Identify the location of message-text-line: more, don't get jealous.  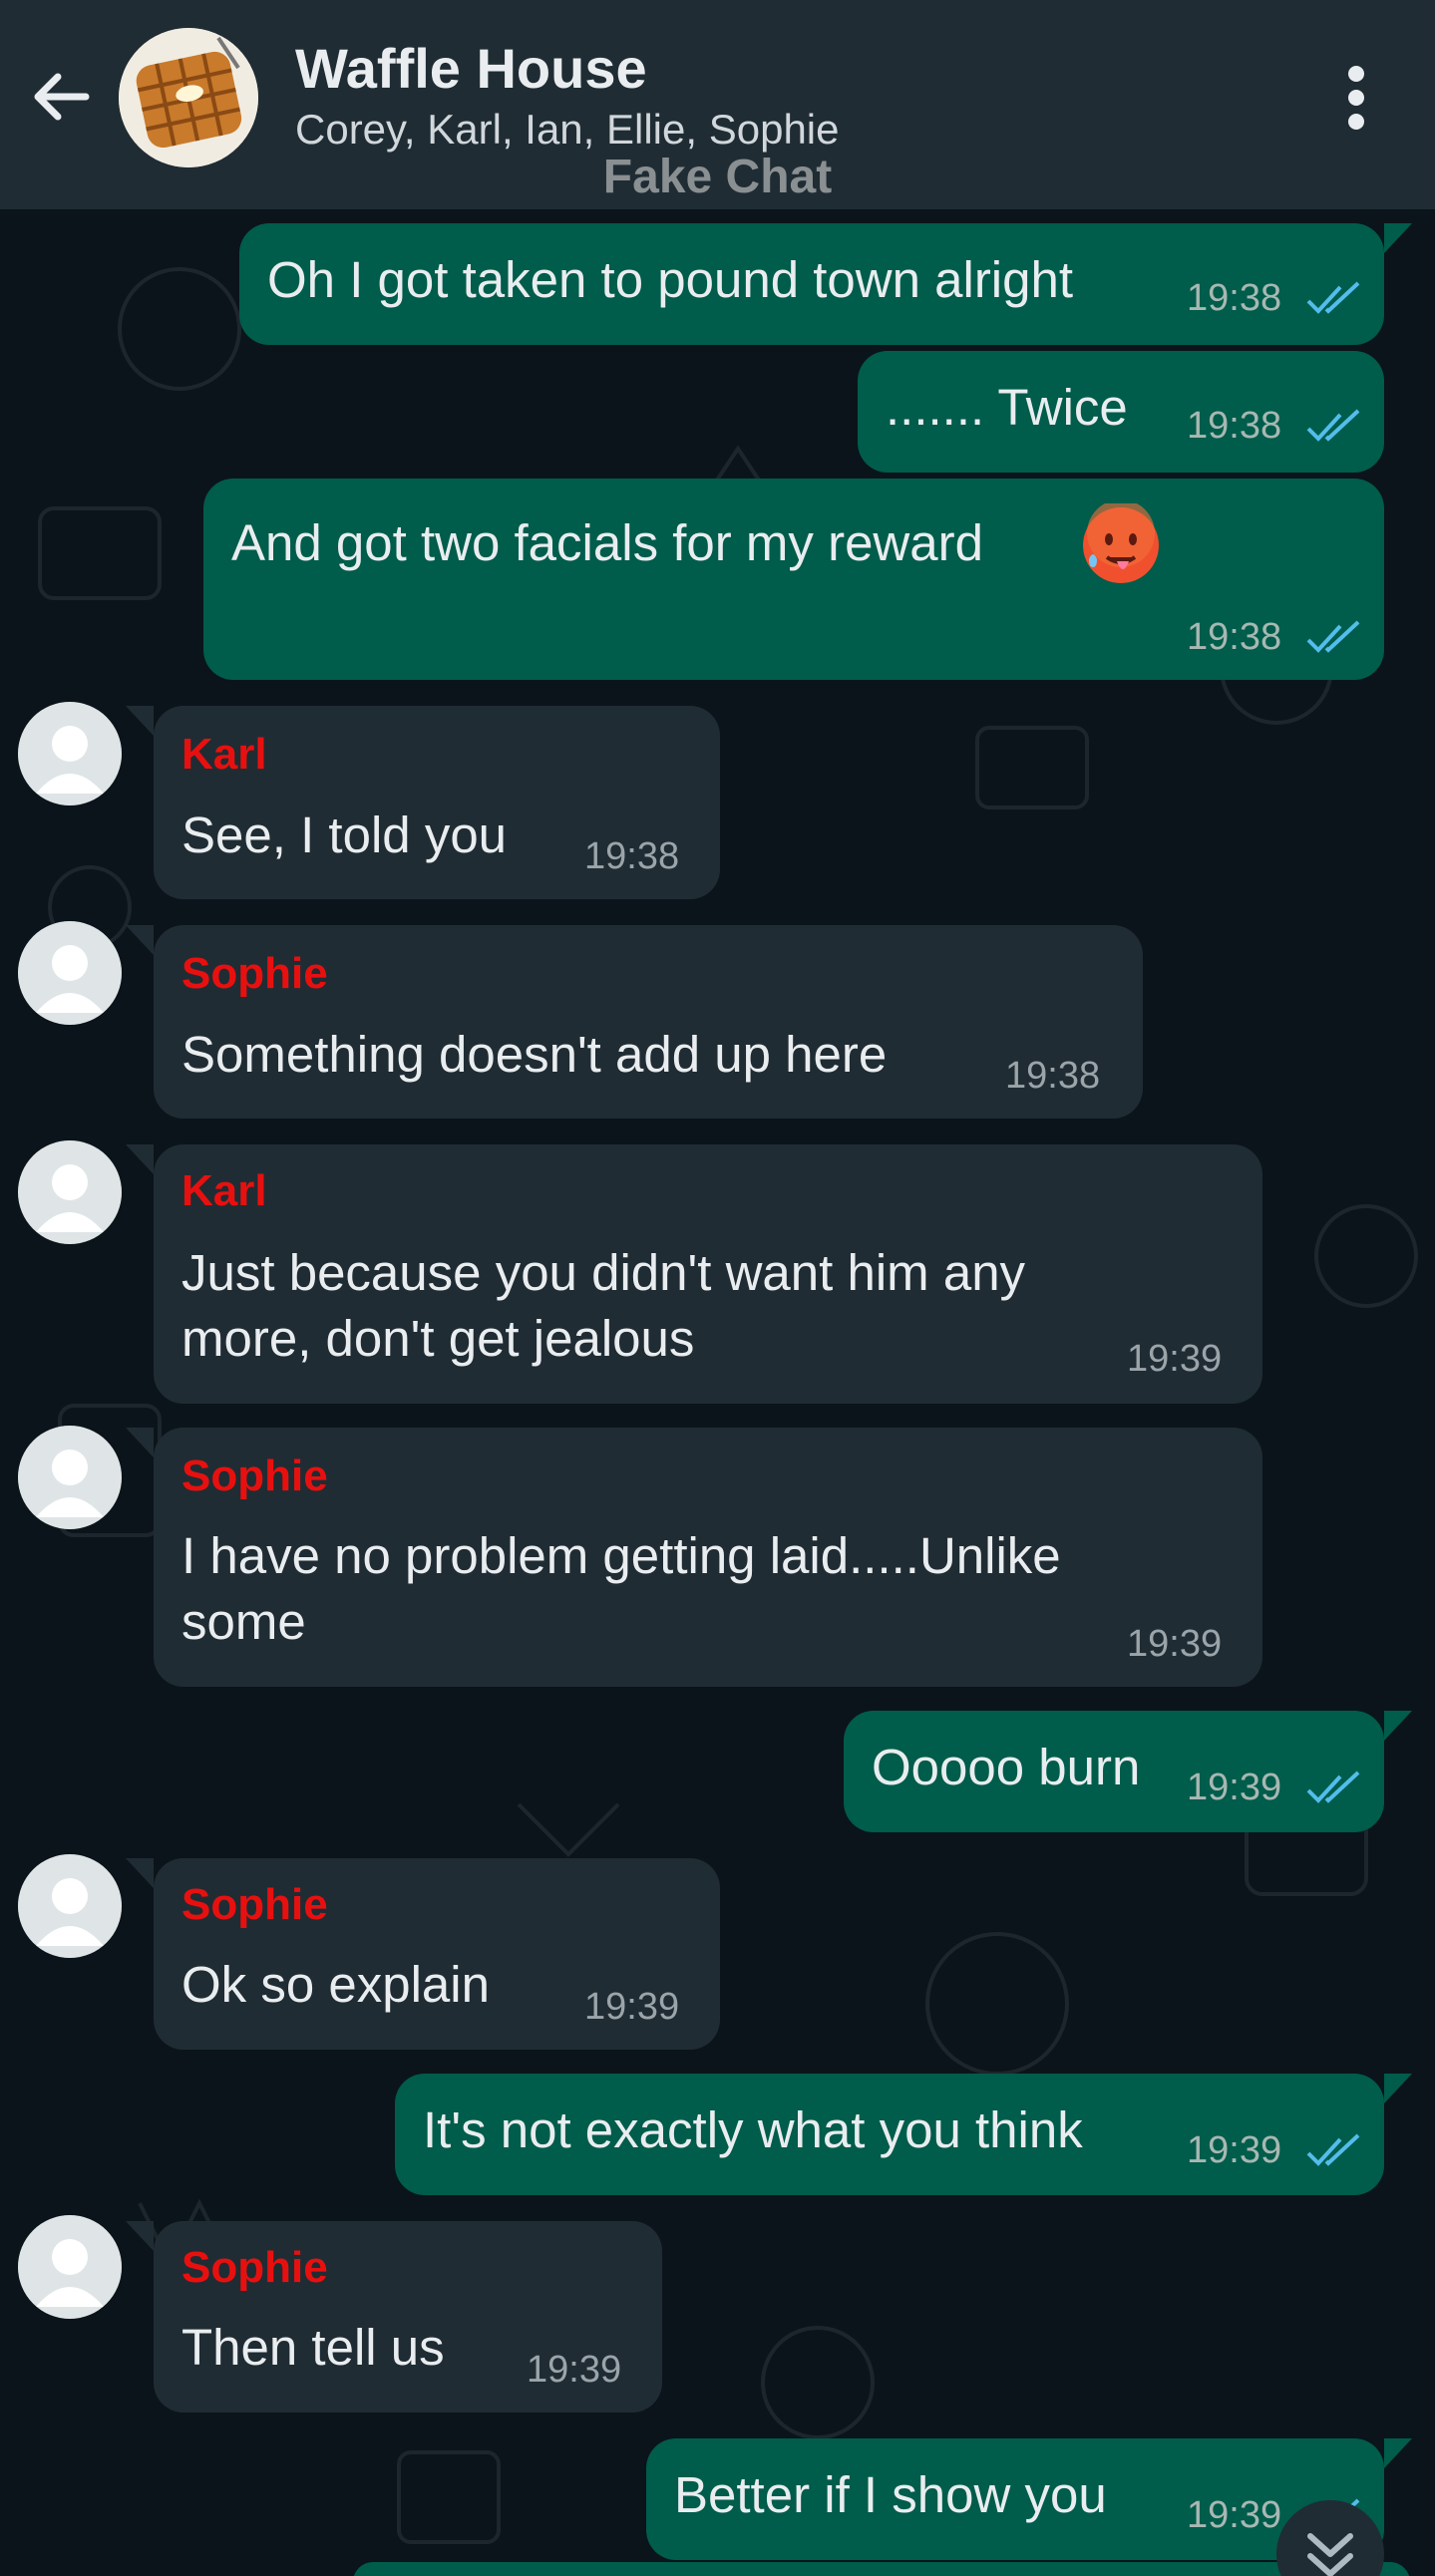
(438, 1338).